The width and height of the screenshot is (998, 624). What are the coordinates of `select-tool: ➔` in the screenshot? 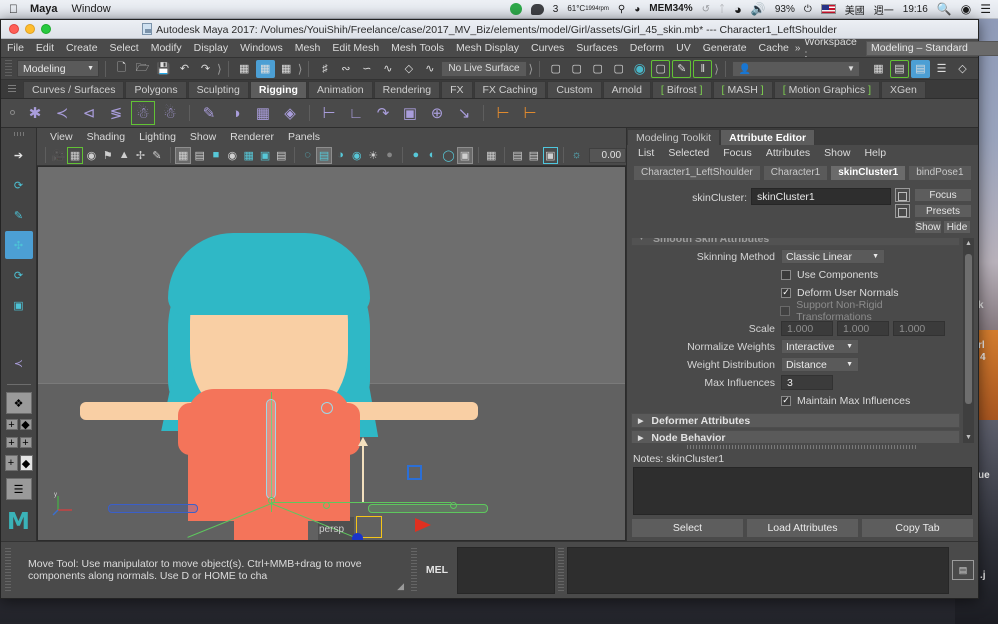 It's located at (19, 155).